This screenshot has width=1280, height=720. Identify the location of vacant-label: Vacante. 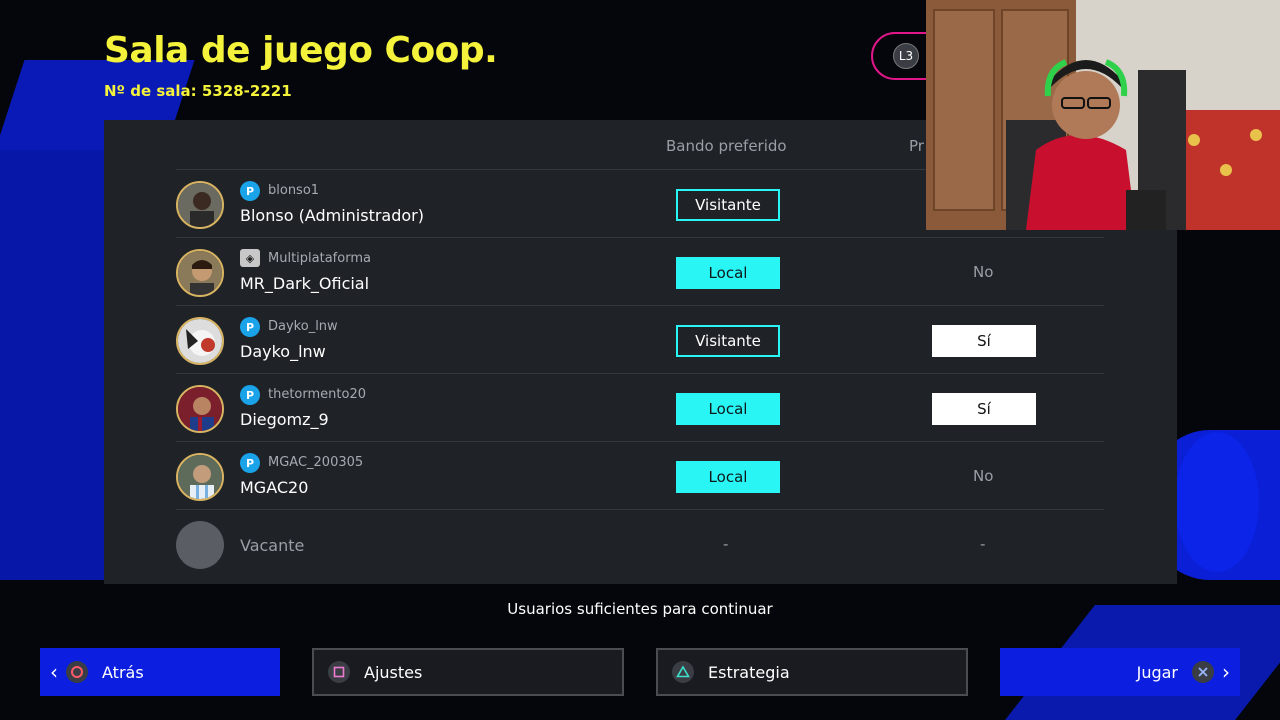
(272, 545).